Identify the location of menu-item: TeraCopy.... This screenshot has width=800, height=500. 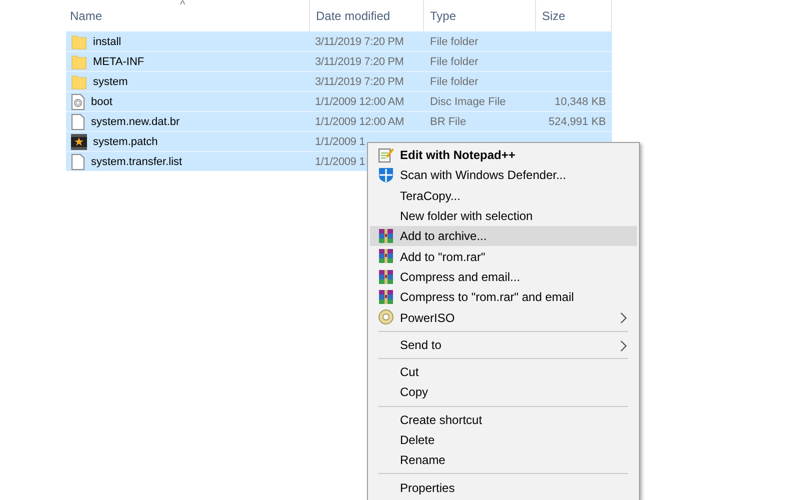
(503, 196).